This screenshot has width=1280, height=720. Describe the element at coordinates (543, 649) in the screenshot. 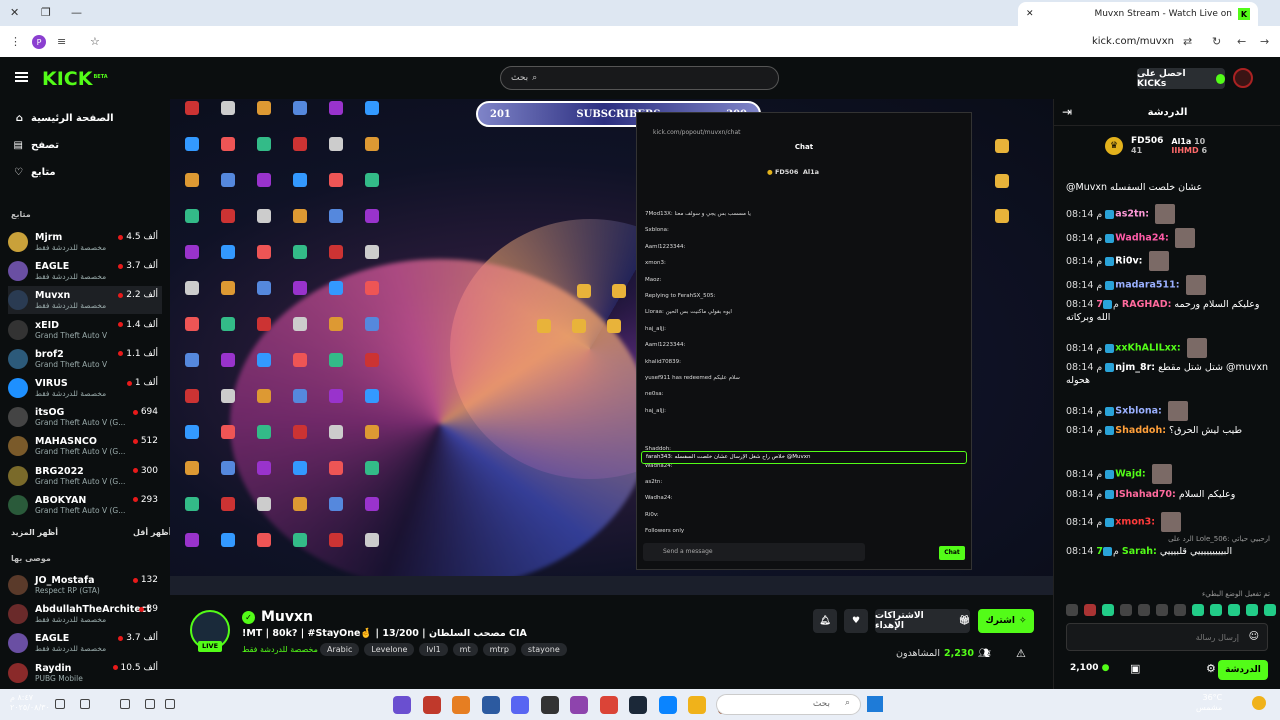

I see `tag: stayone` at that location.